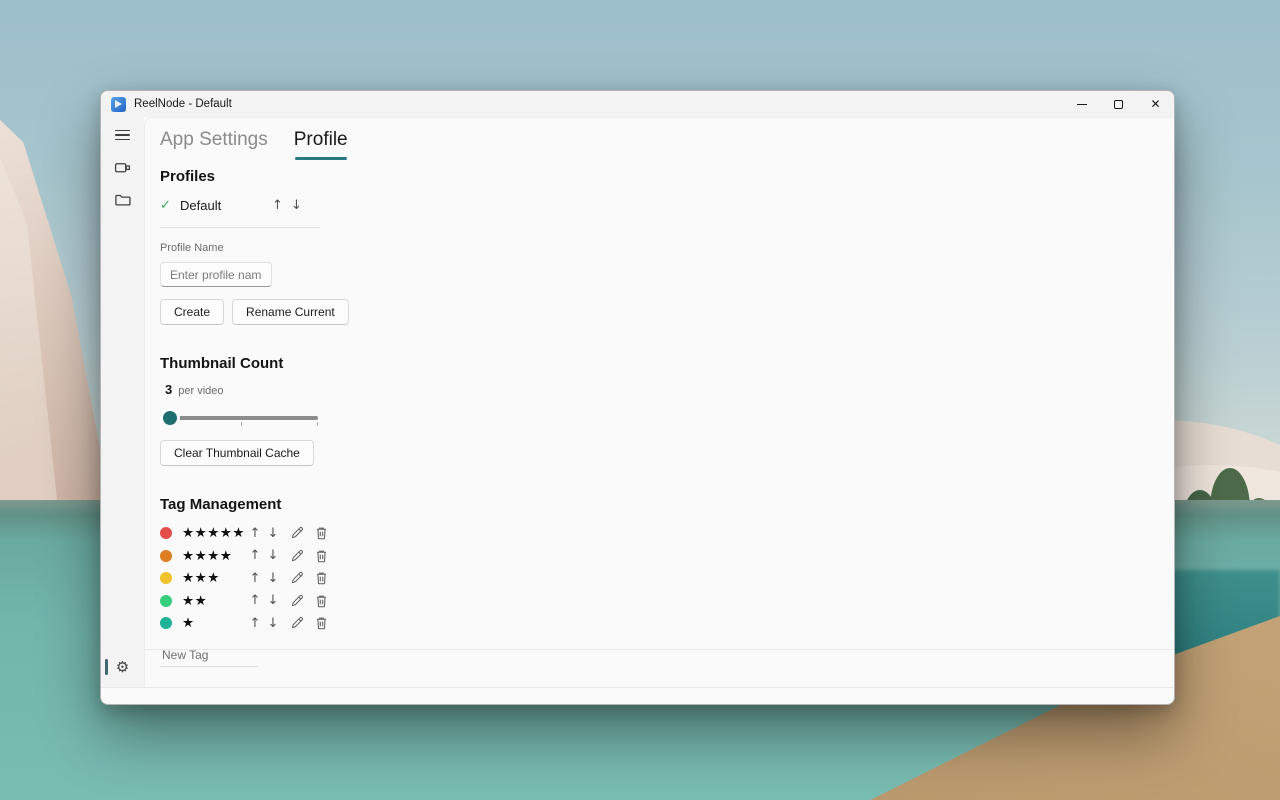  What do you see at coordinates (659, 649) in the screenshot?
I see `content-bottom-divider` at bounding box center [659, 649].